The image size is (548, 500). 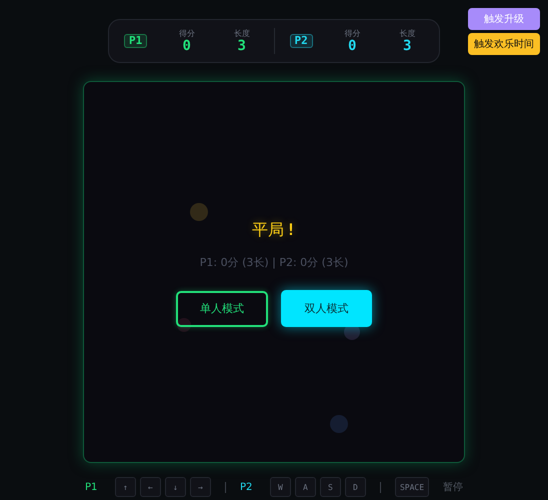 I want to click on key-cap: ↑, so click(x=125, y=487).